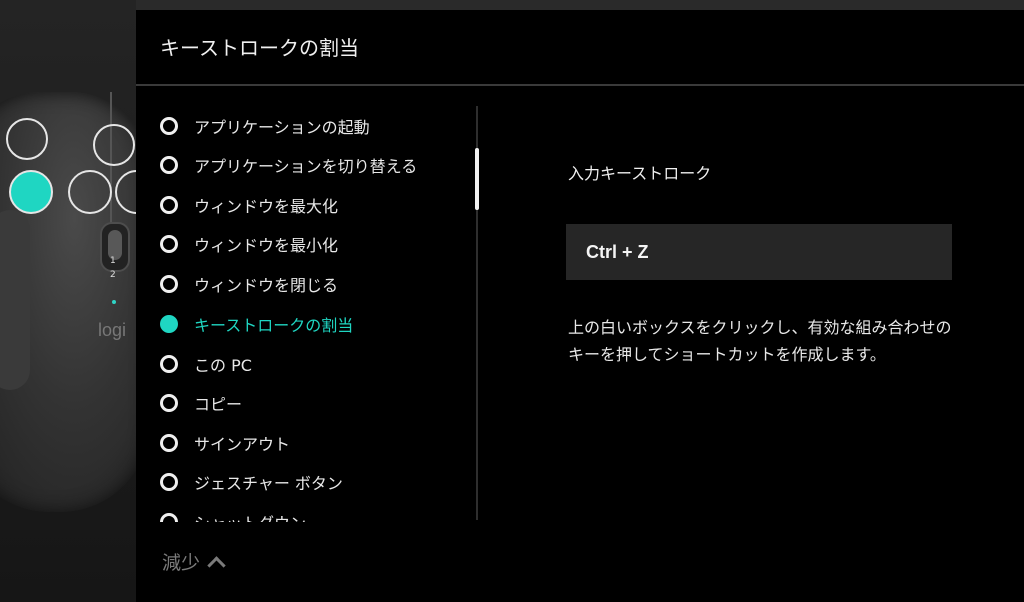 This screenshot has height=602, width=1024. I want to click on keystroke-input: Ctrl + Z, so click(759, 252).